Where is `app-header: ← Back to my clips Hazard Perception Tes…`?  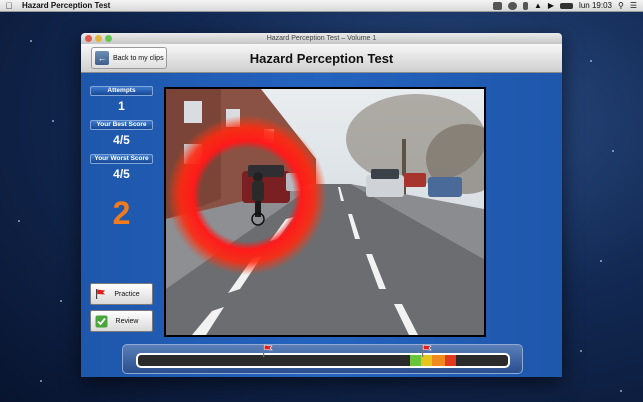 app-header: ← Back to my clips Hazard Perception Tes… is located at coordinates (321, 58).